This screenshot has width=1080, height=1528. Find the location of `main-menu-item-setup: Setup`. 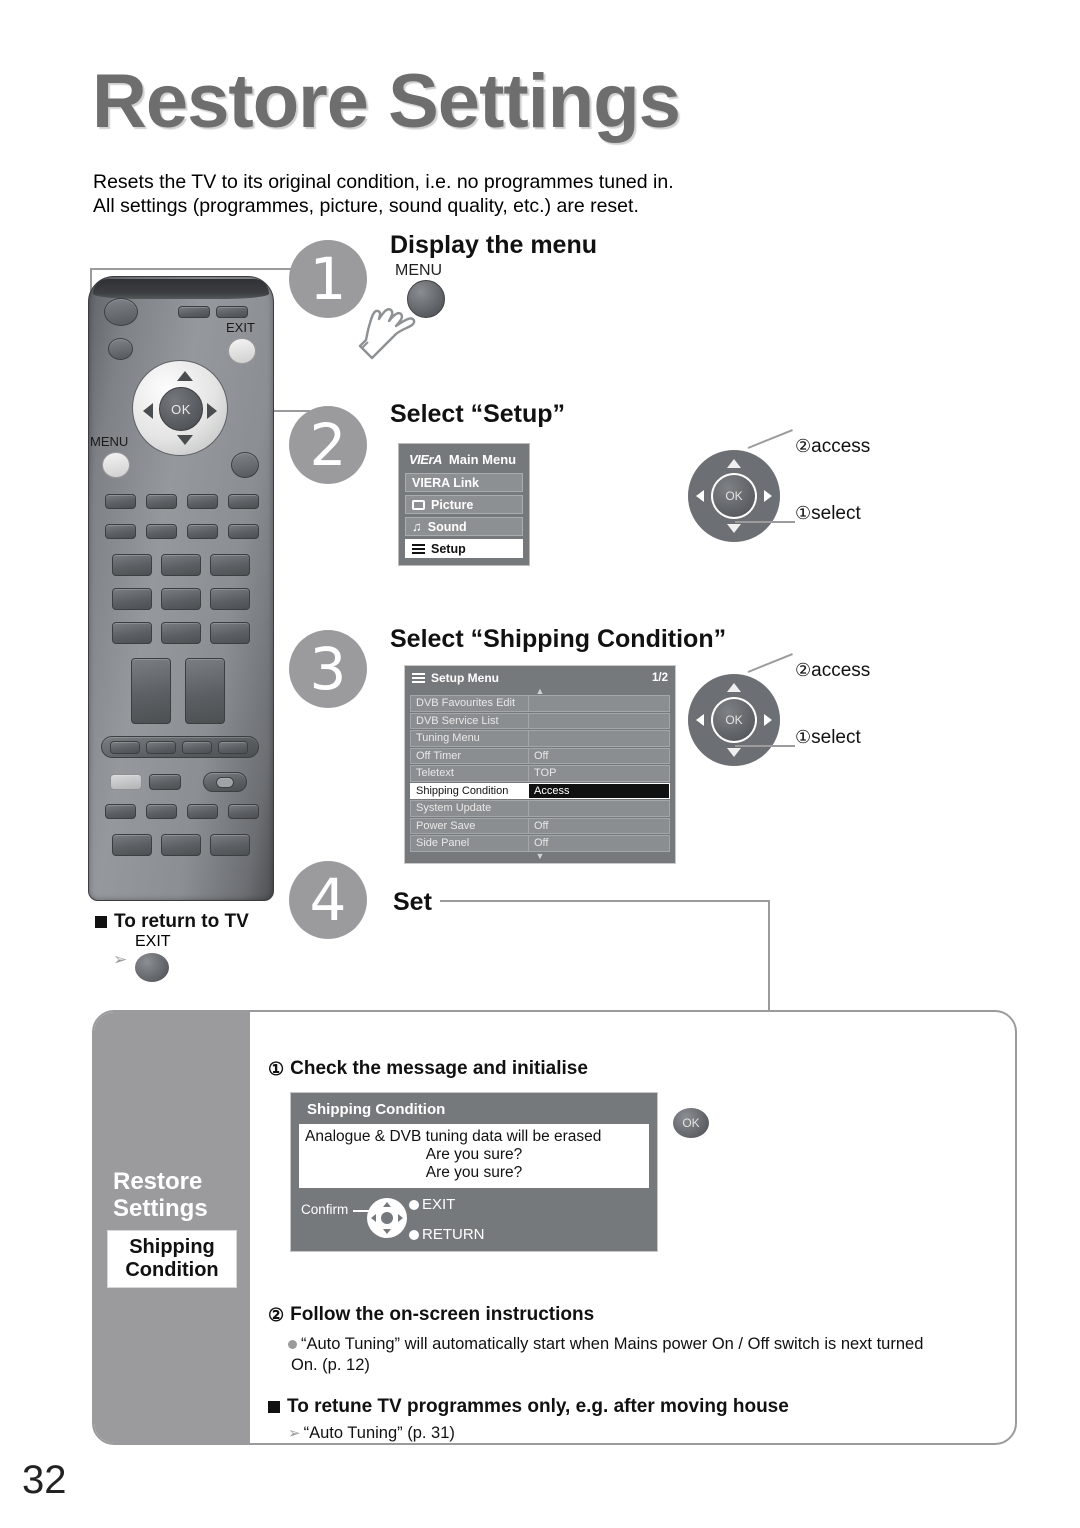

main-menu-item-setup: Setup is located at coordinates (464, 548).